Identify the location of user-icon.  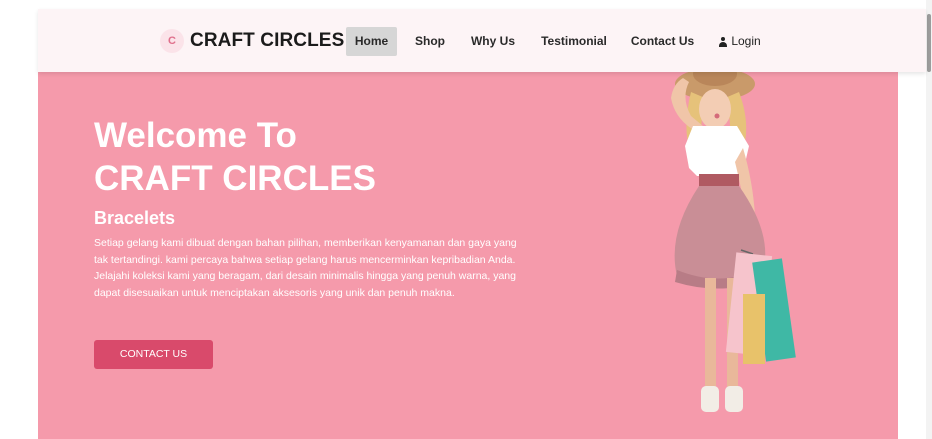
(723, 41).